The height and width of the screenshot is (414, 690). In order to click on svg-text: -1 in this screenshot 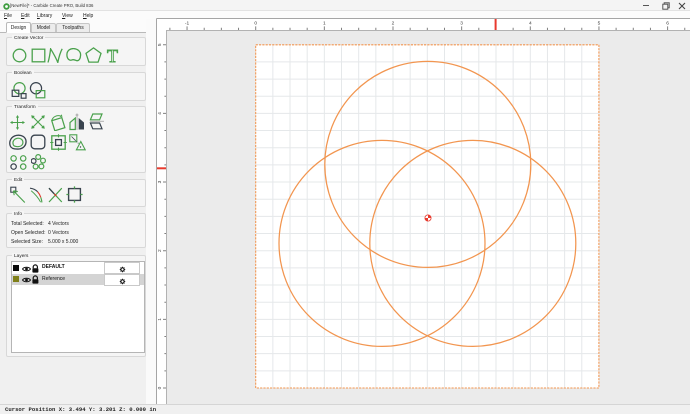, I will do `click(187, 24)`.